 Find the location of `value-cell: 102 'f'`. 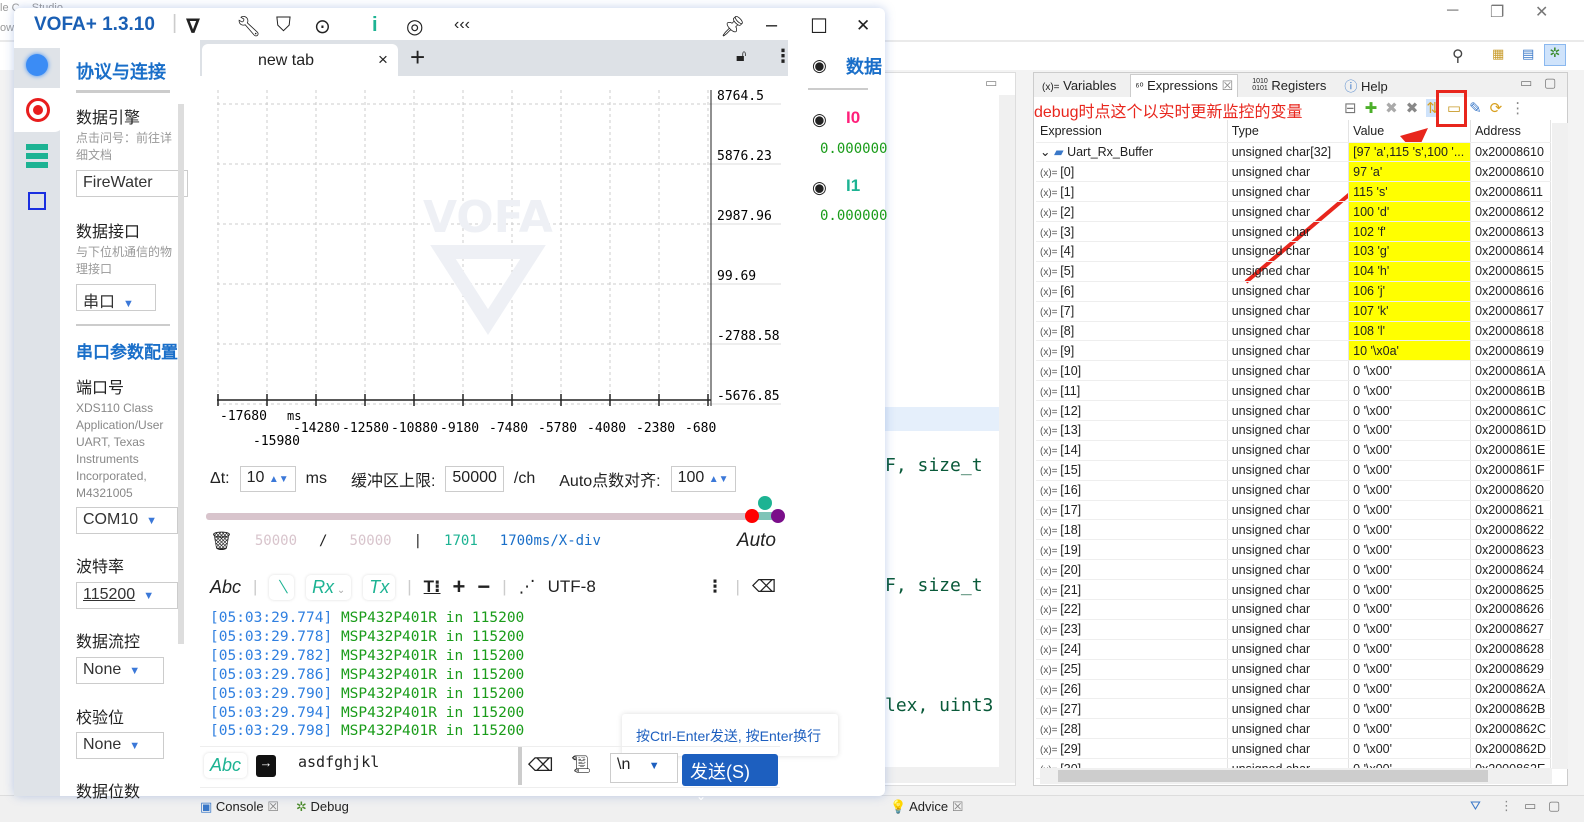

value-cell: 102 'f' is located at coordinates (1410, 231).